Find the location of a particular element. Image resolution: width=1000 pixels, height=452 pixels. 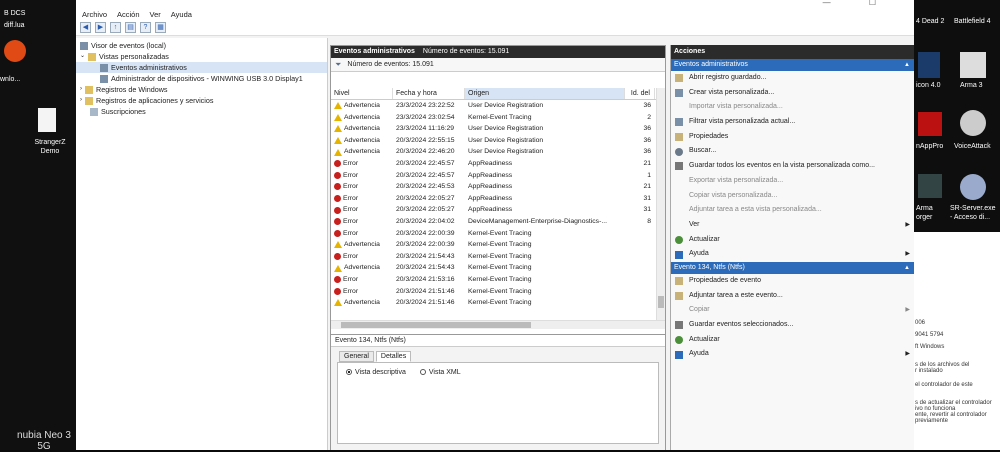

action-item: Copiar ▶ is located at coordinates (792, 310).